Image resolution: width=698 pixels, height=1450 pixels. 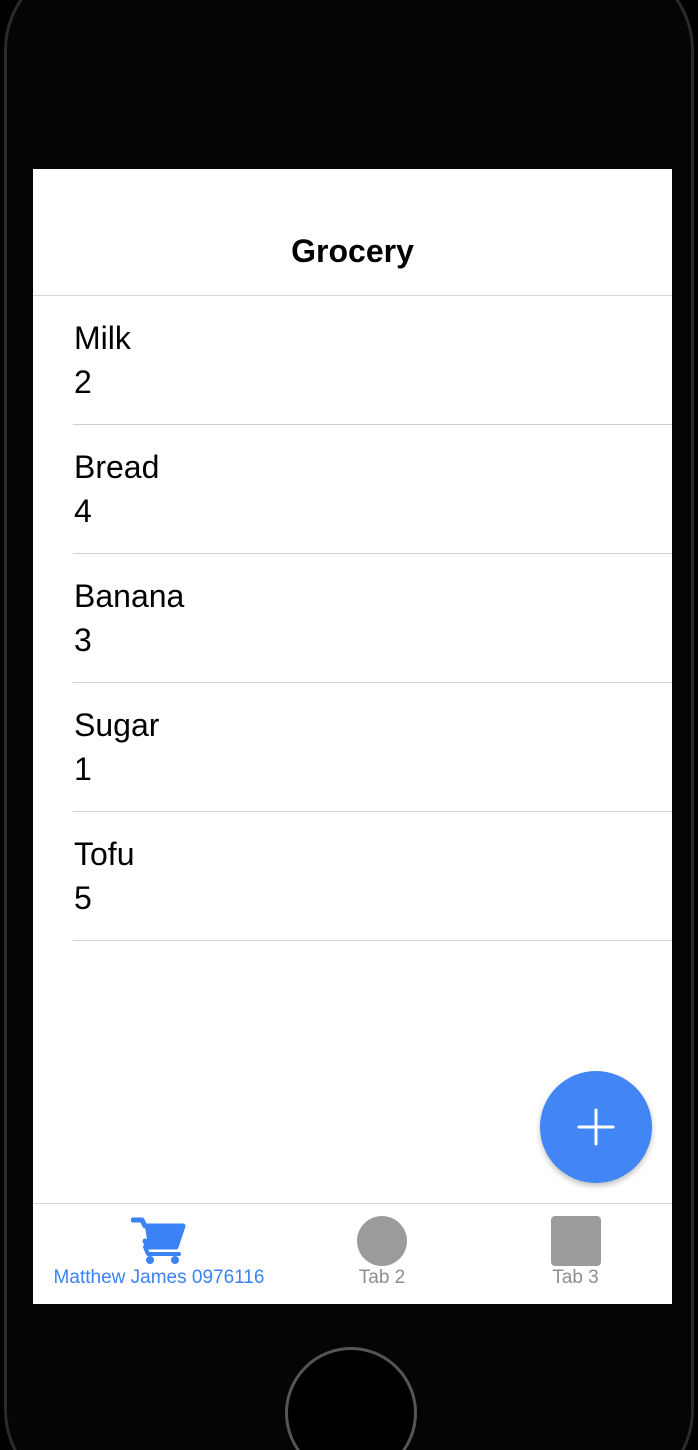 I want to click on item-quantity: 3, so click(x=83, y=640).